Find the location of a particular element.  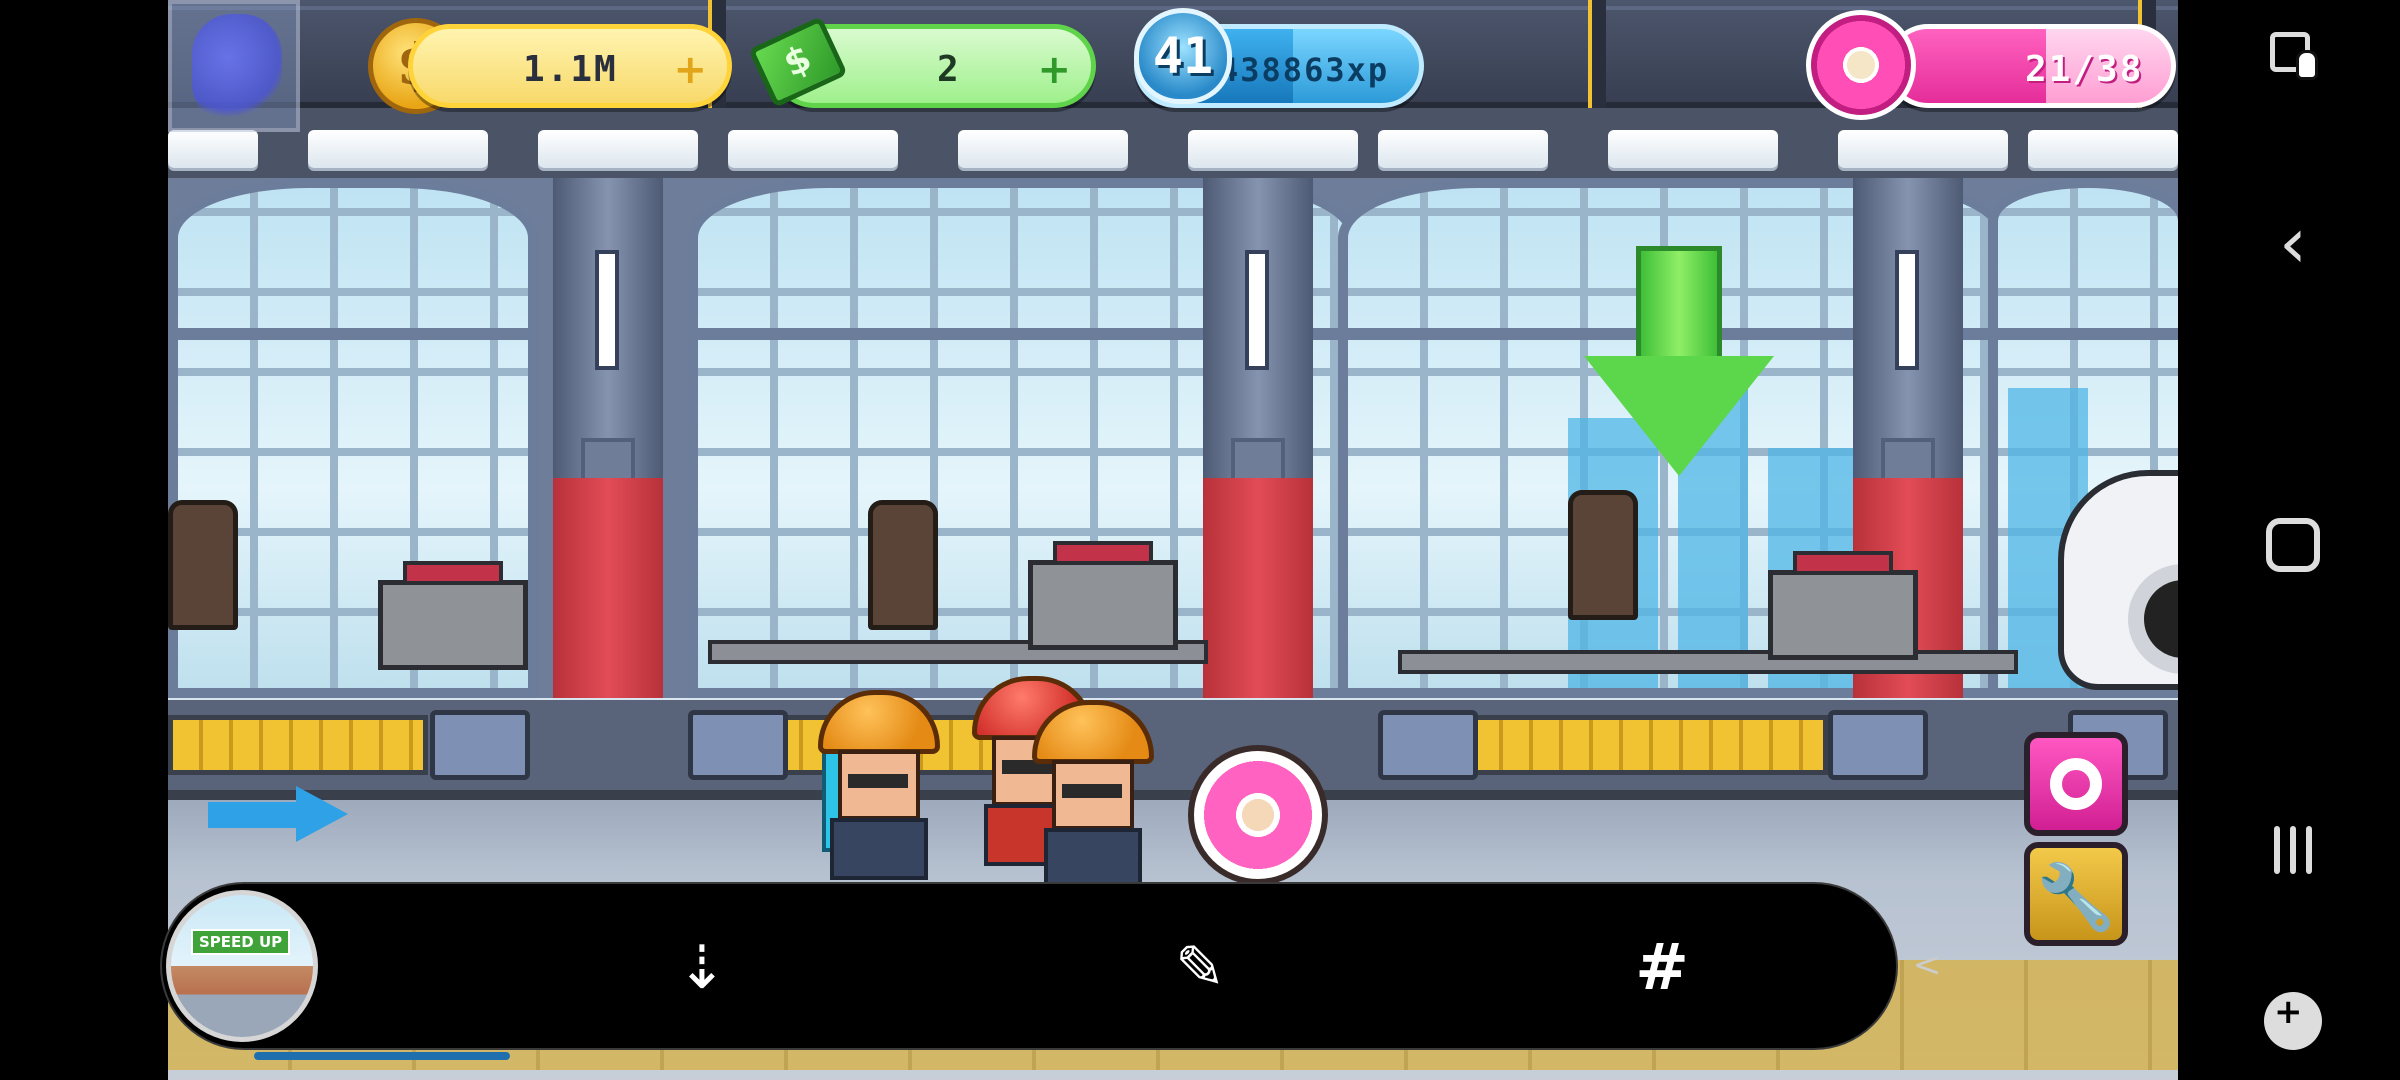

crop-edit-icon: ✎ is located at coordinates (1200, 968).